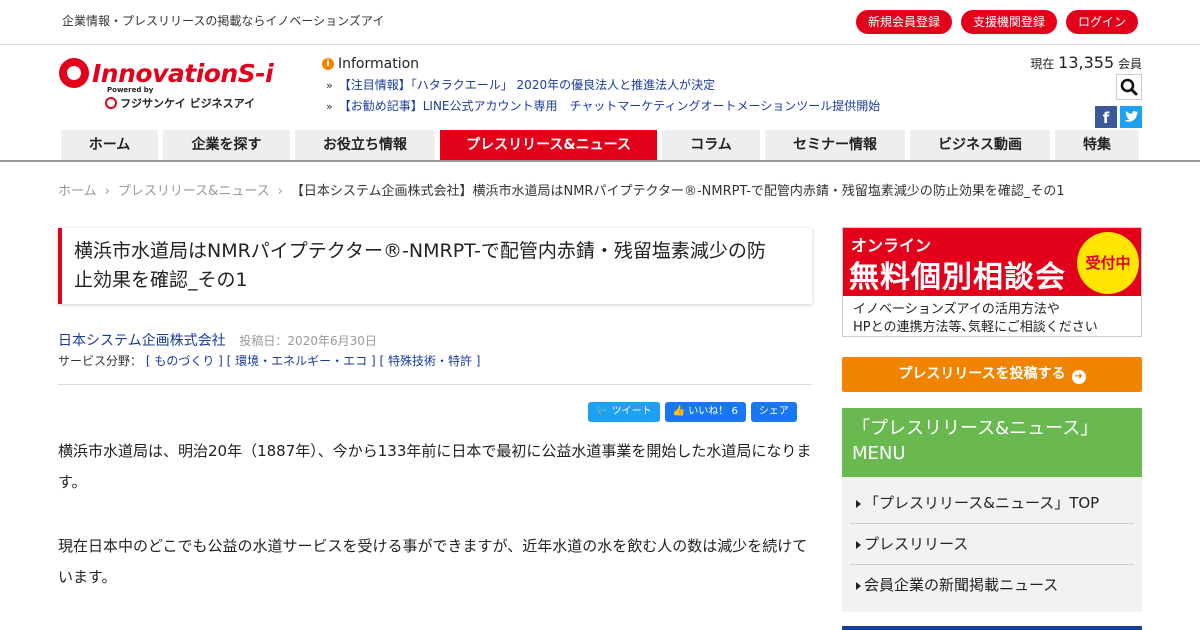 Image resolution: width=1200 pixels, height=630 pixels. Describe the element at coordinates (992, 628) in the screenshot. I see `sidebar-next-section` at that location.